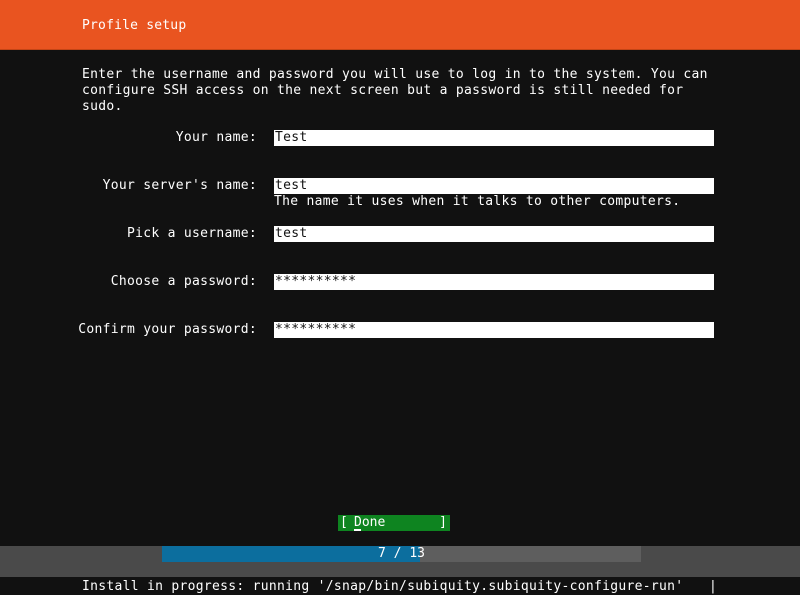 The height and width of the screenshot is (595, 800). I want to click on server-name-input: test, so click(494, 186).